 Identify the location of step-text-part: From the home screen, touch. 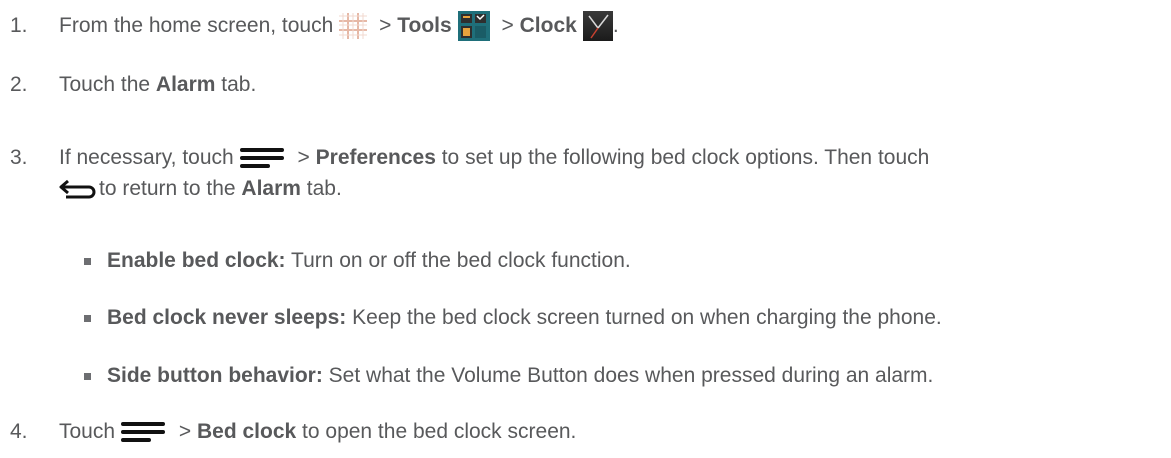
(196, 25).